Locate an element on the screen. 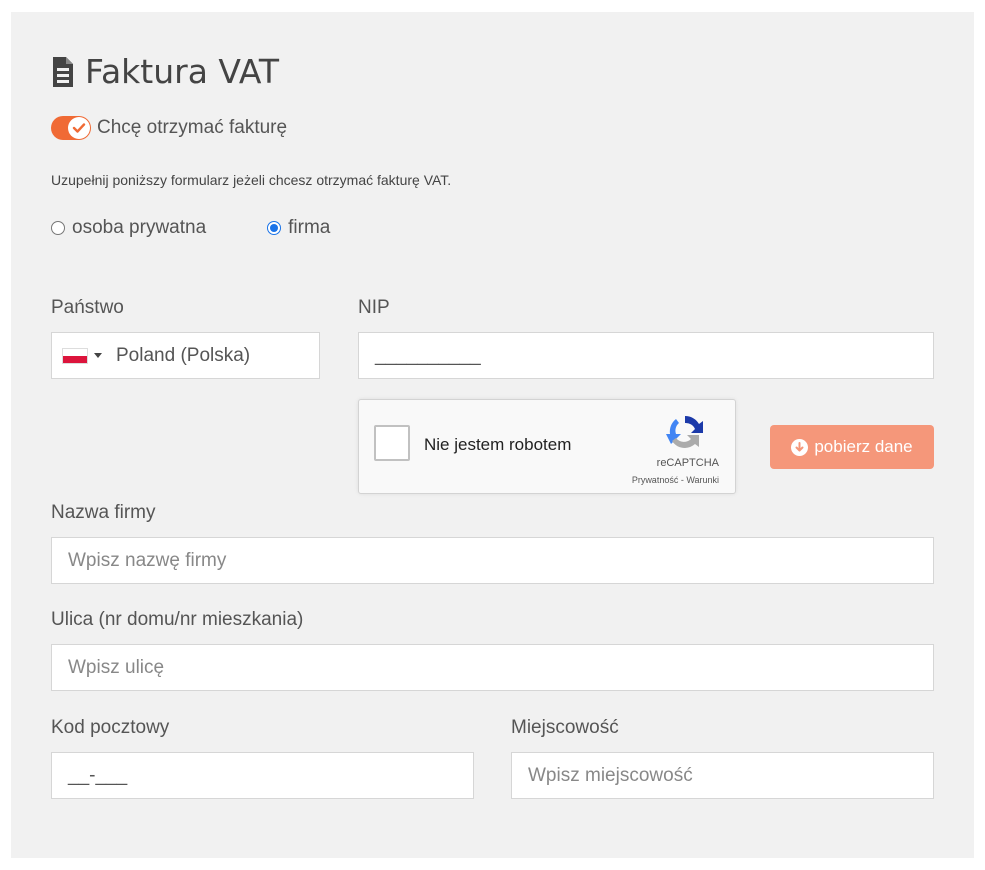 The height and width of the screenshot is (870, 985). street-input: Wpisz ulicę is located at coordinates (492, 667).